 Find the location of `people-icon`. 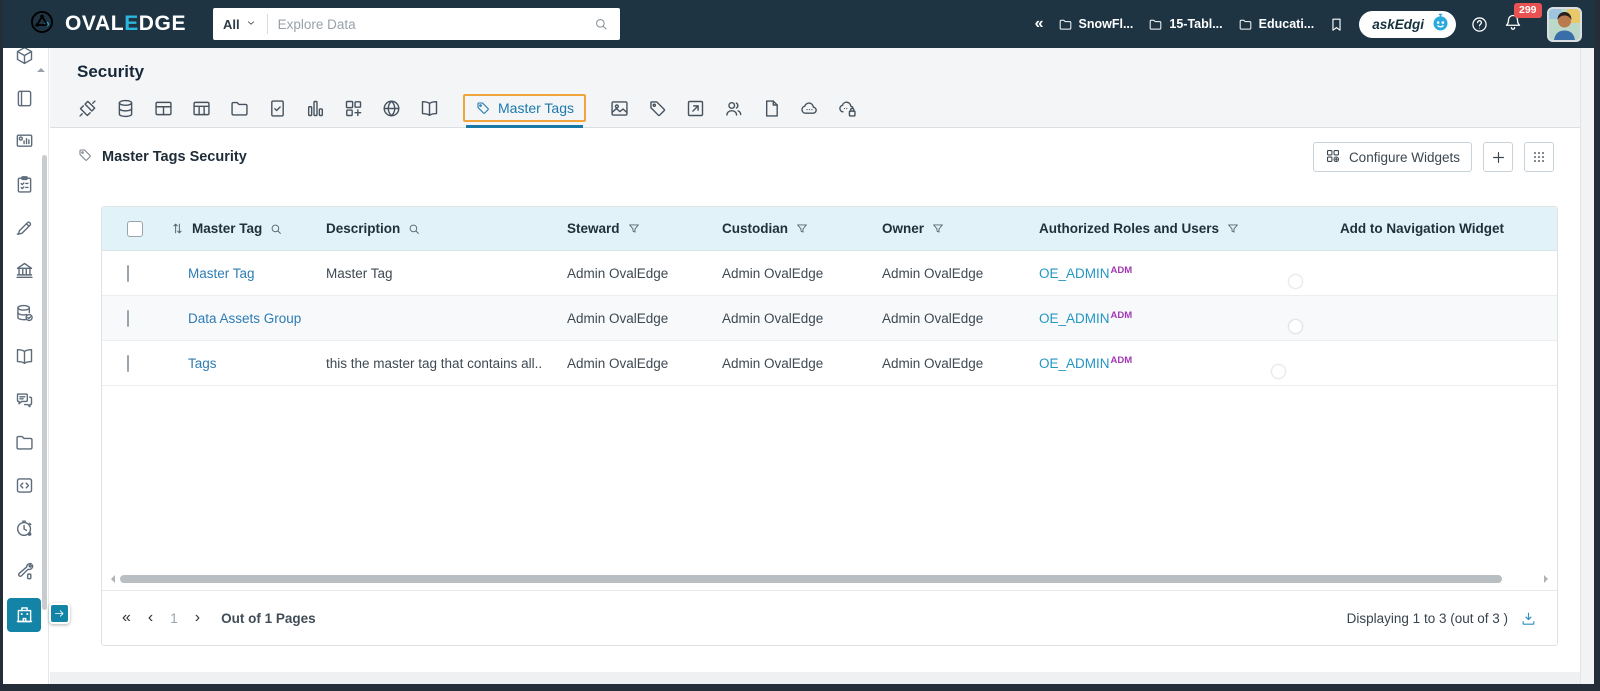

people-icon is located at coordinates (734, 108).